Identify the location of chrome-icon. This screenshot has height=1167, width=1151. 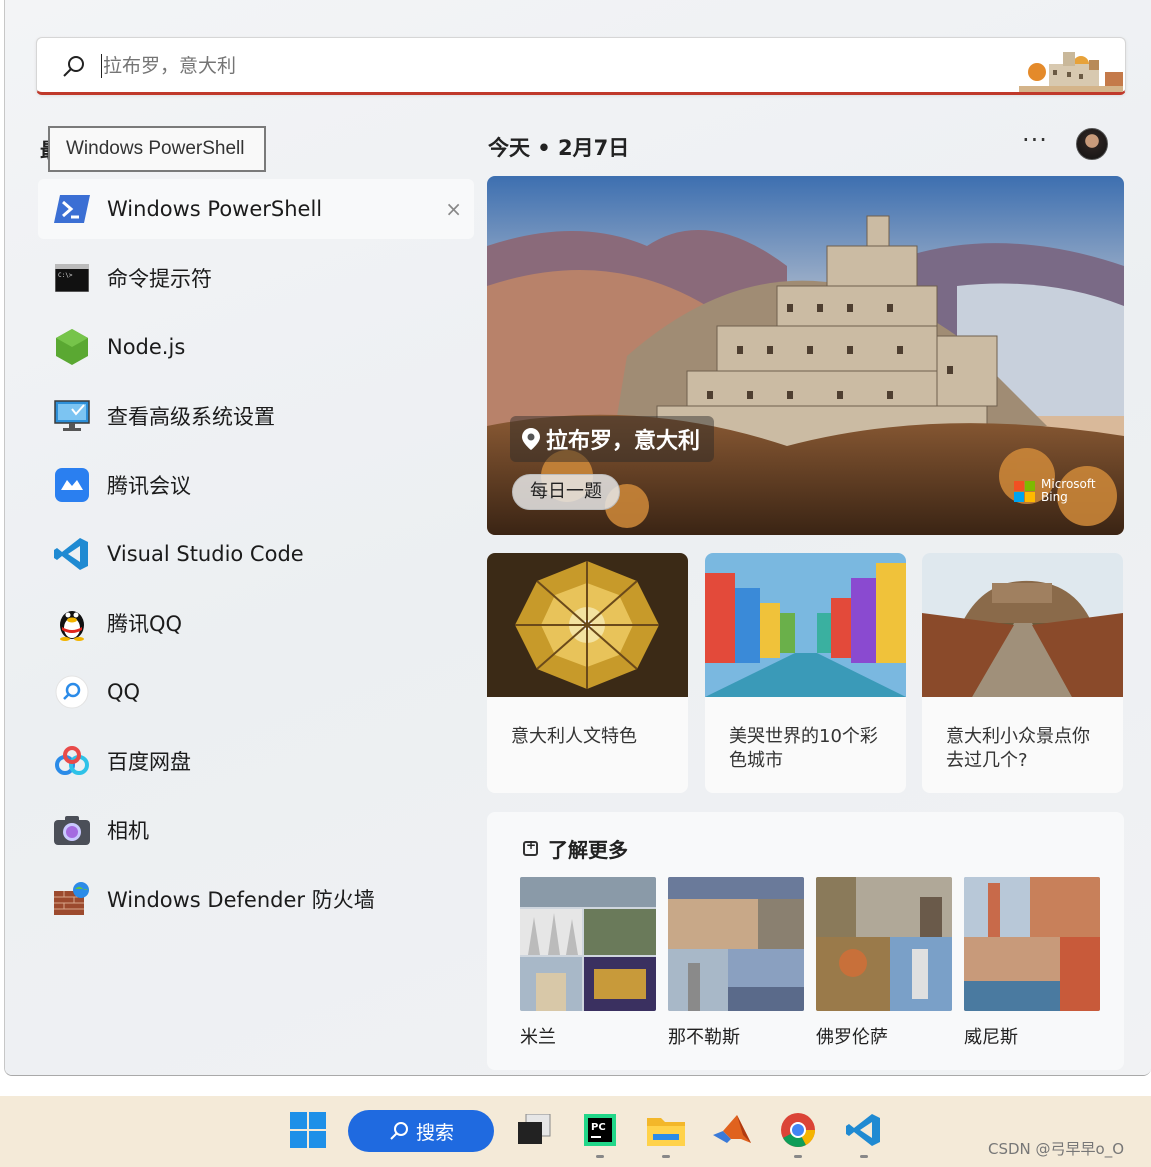
(798, 1134).